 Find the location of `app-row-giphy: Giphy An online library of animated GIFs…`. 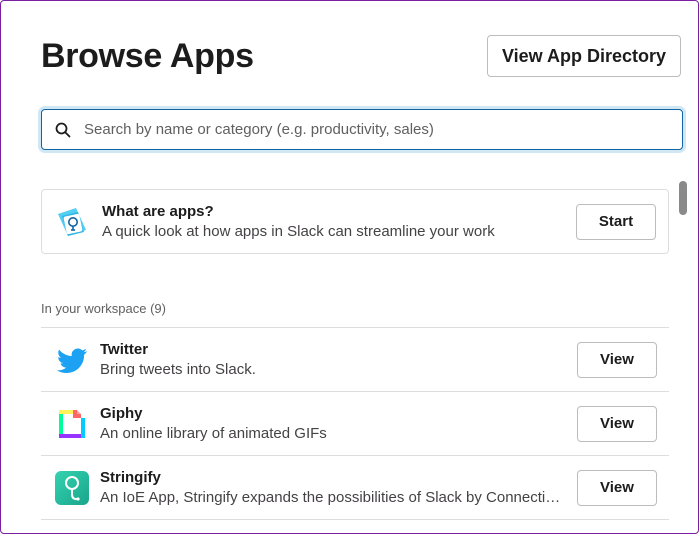

app-row-giphy: Giphy An online library of animated GIFs… is located at coordinates (355, 424).